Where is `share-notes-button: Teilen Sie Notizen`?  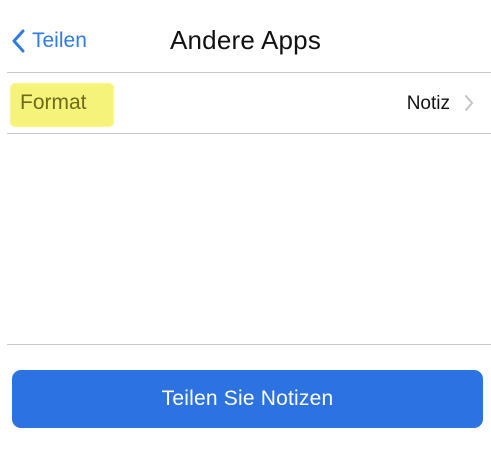
share-notes-button: Teilen Sie Notizen is located at coordinates (247, 399).